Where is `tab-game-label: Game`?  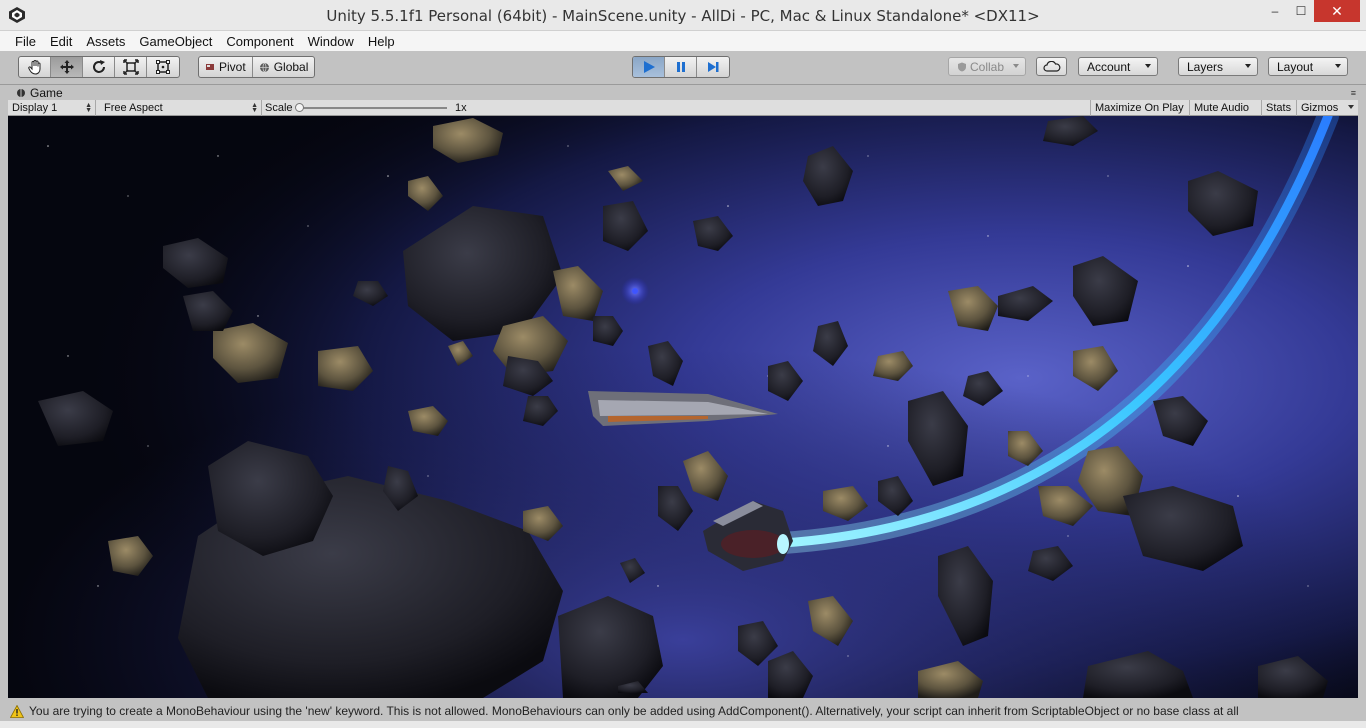
tab-game-label: Game is located at coordinates (46, 92).